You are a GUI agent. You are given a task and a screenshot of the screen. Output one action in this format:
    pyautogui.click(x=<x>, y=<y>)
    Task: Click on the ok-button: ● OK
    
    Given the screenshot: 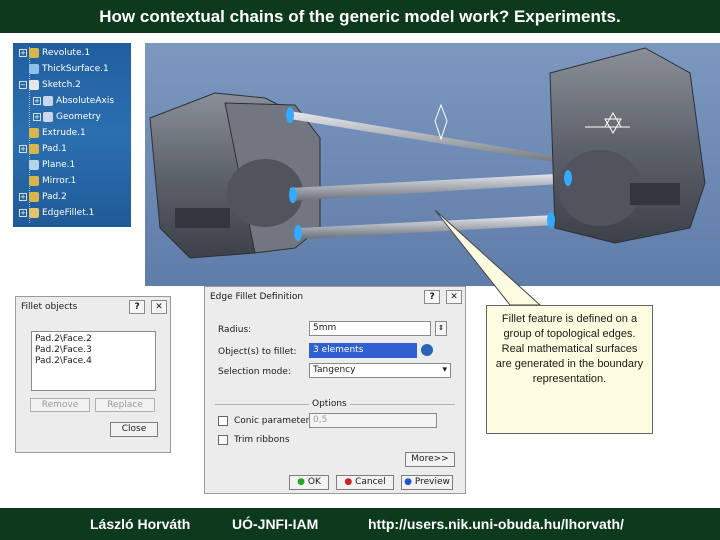 What is the action you would take?
    pyautogui.click(x=309, y=482)
    